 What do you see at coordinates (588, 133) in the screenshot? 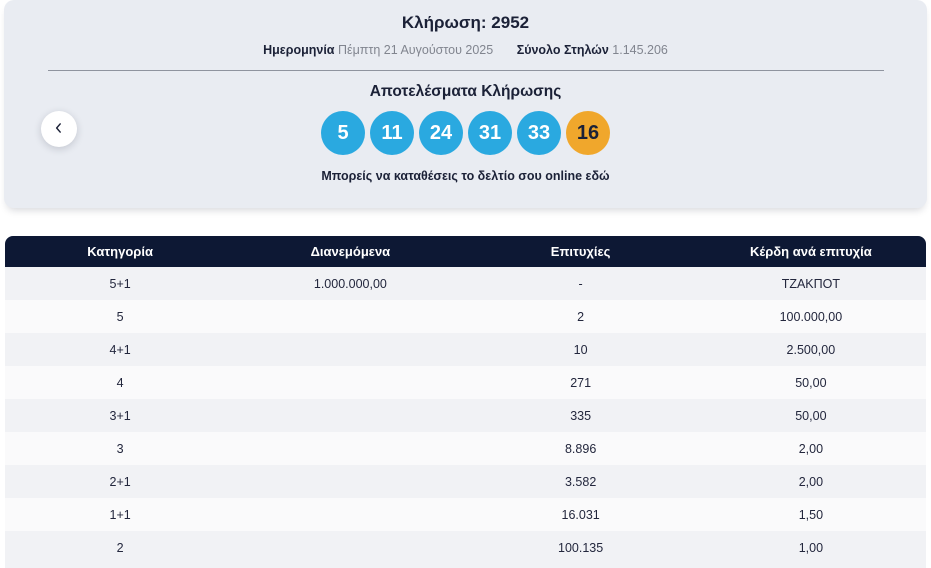
I see `joker-number-ball: 16` at bounding box center [588, 133].